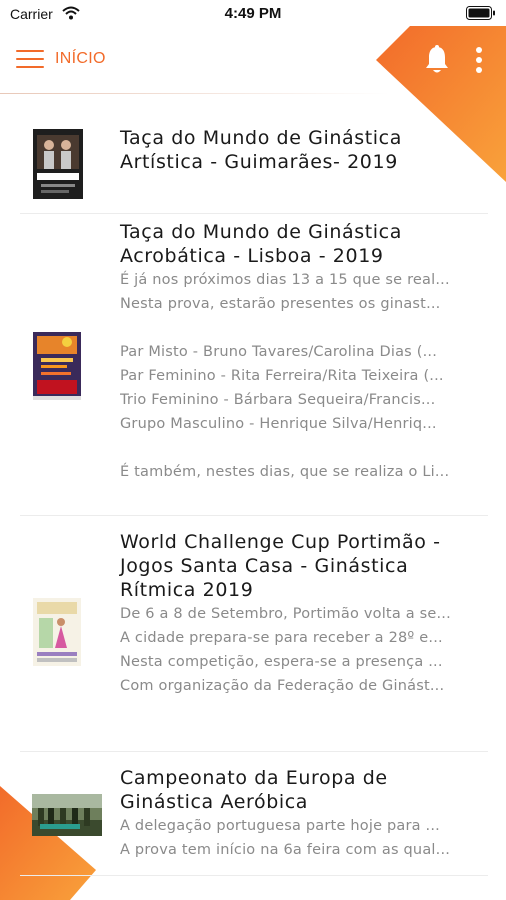 This screenshot has height=900, width=506. What do you see at coordinates (31, 60) in the screenshot?
I see `menu-button` at bounding box center [31, 60].